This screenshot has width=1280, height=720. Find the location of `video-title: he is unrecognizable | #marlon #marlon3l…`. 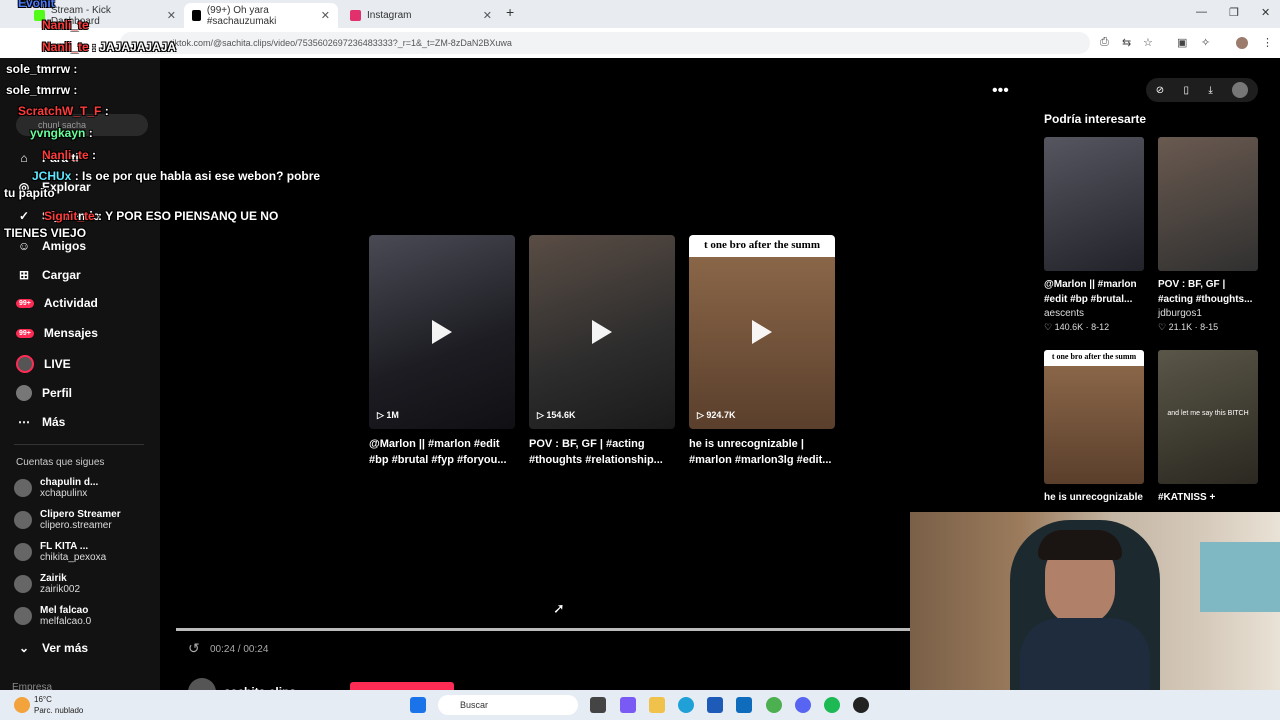

video-title: he is unrecognizable | #marlon #marlon3l… is located at coordinates (764, 452).